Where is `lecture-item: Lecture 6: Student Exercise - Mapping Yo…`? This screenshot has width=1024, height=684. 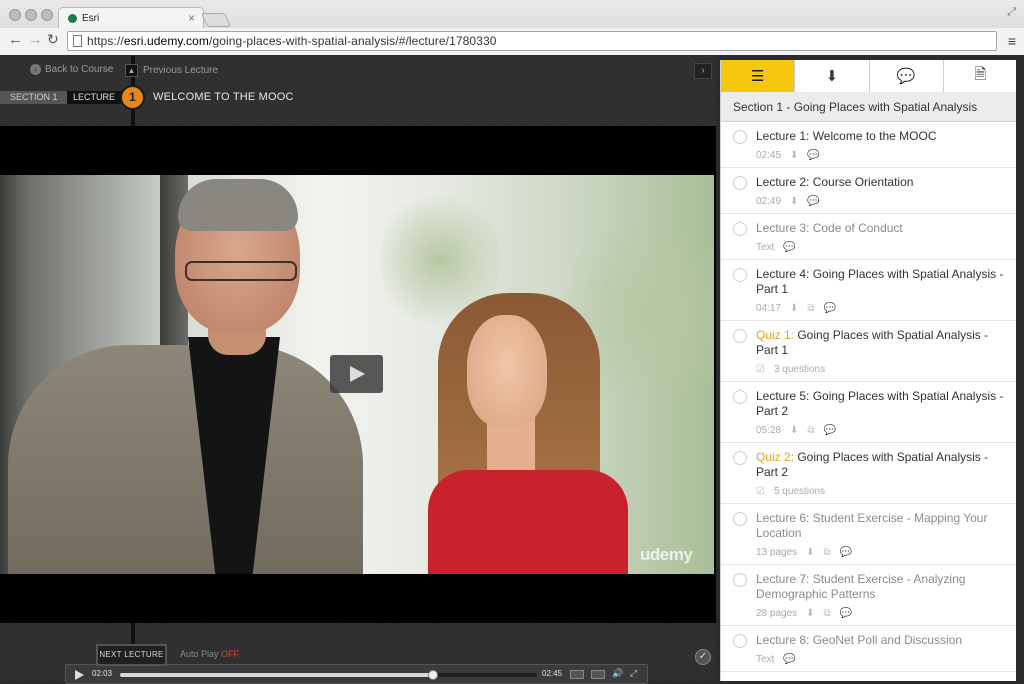
lecture-item: Lecture 6: Student Exercise - Mapping Yo… is located at coordinates (868, 534).